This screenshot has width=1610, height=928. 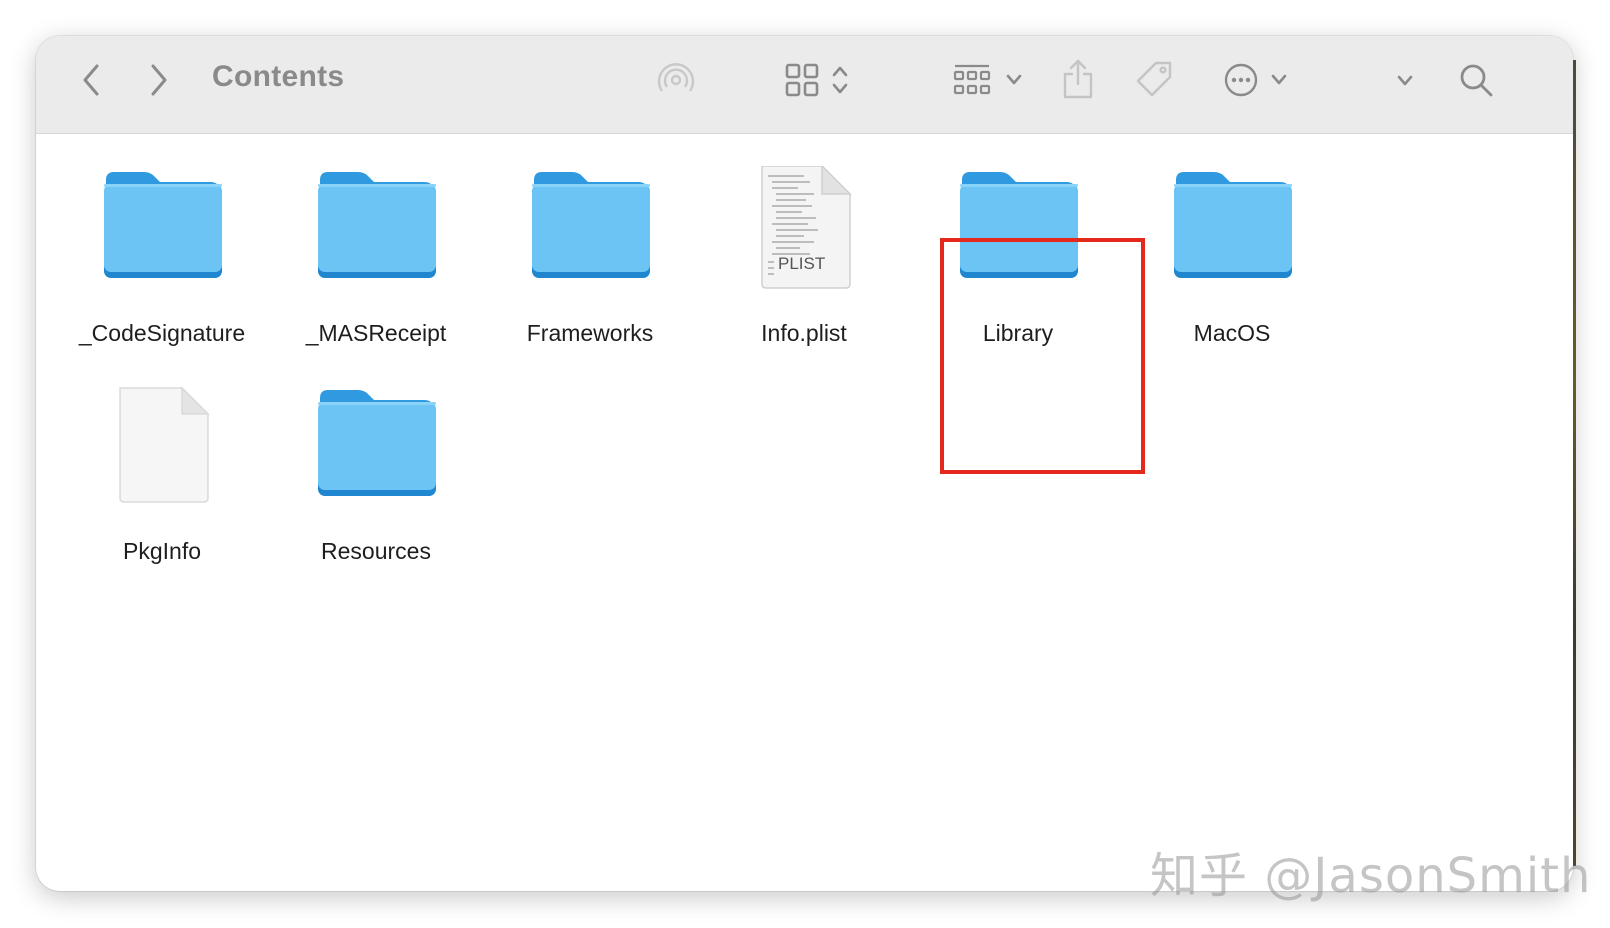 I want to click on search-icon, so click(x=1476, y=80).